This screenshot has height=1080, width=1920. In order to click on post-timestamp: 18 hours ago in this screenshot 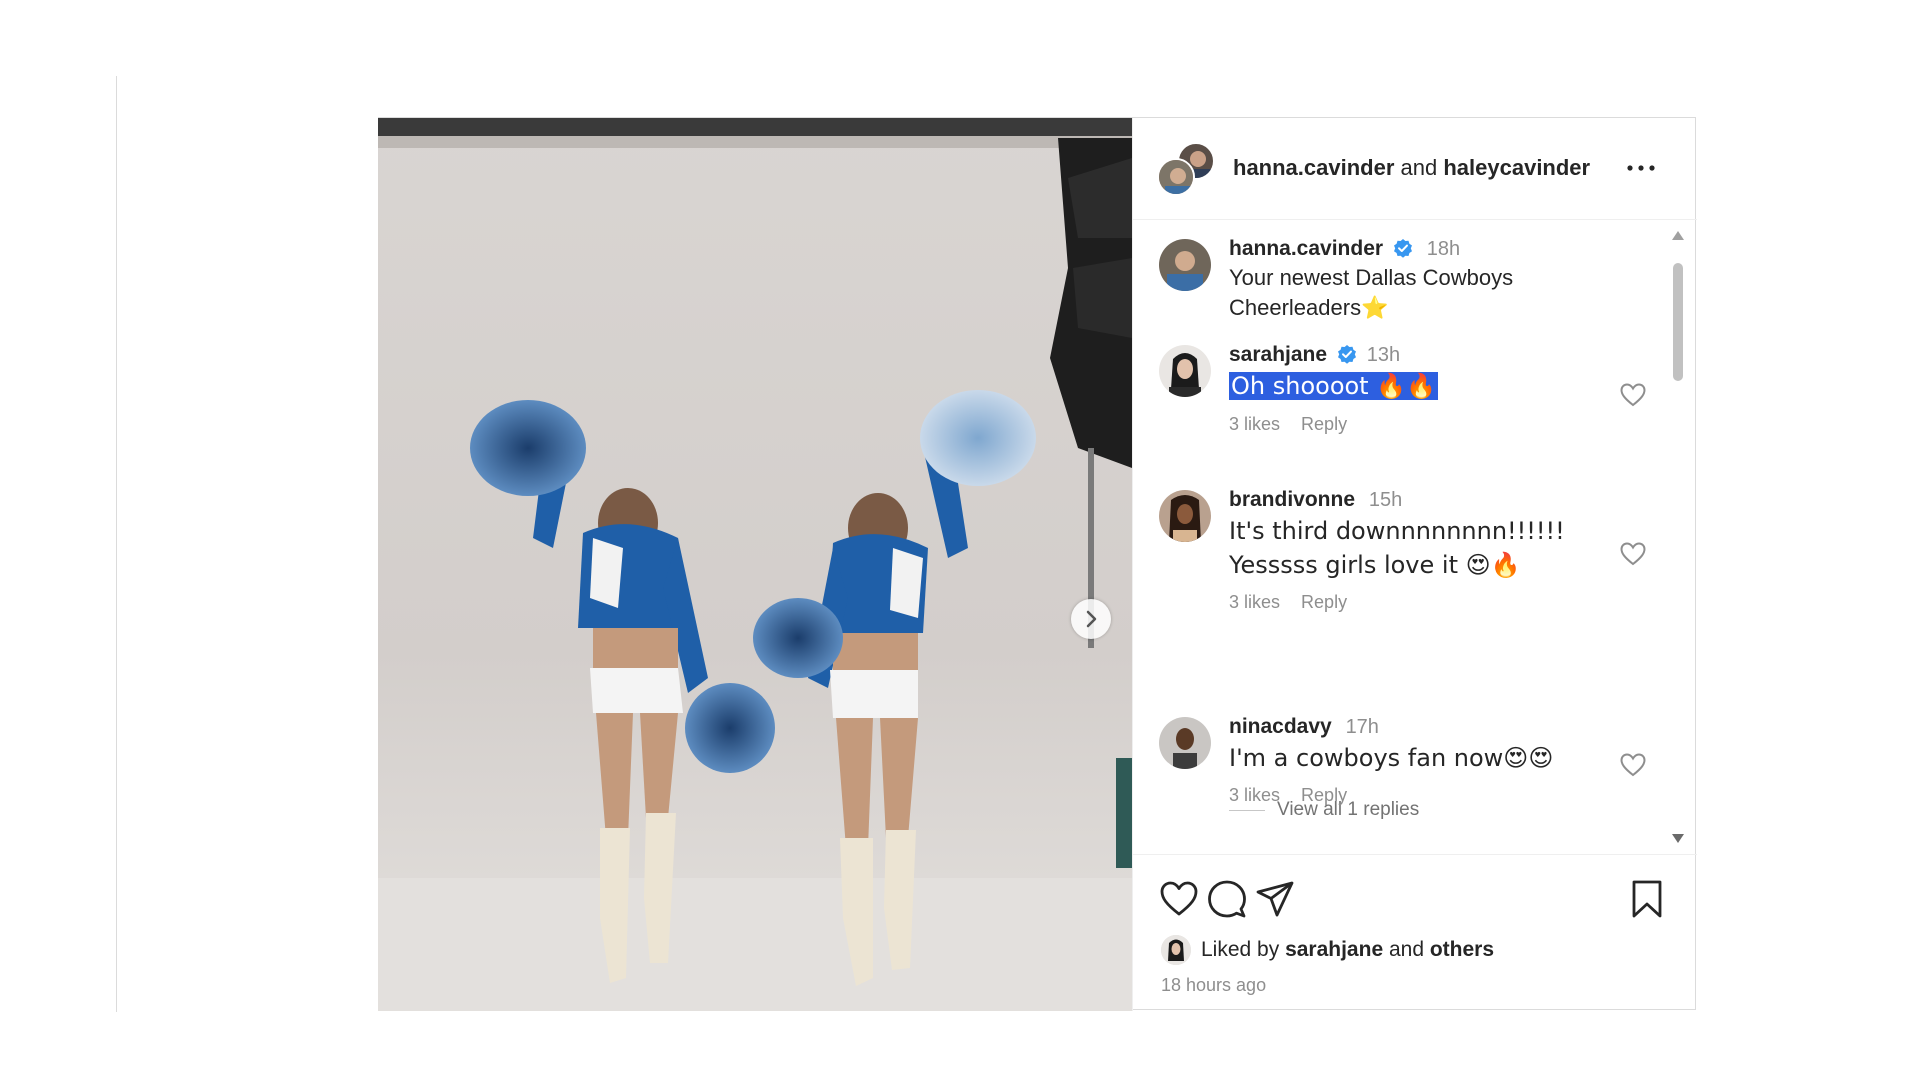, I will do `click(1213, 985)`.